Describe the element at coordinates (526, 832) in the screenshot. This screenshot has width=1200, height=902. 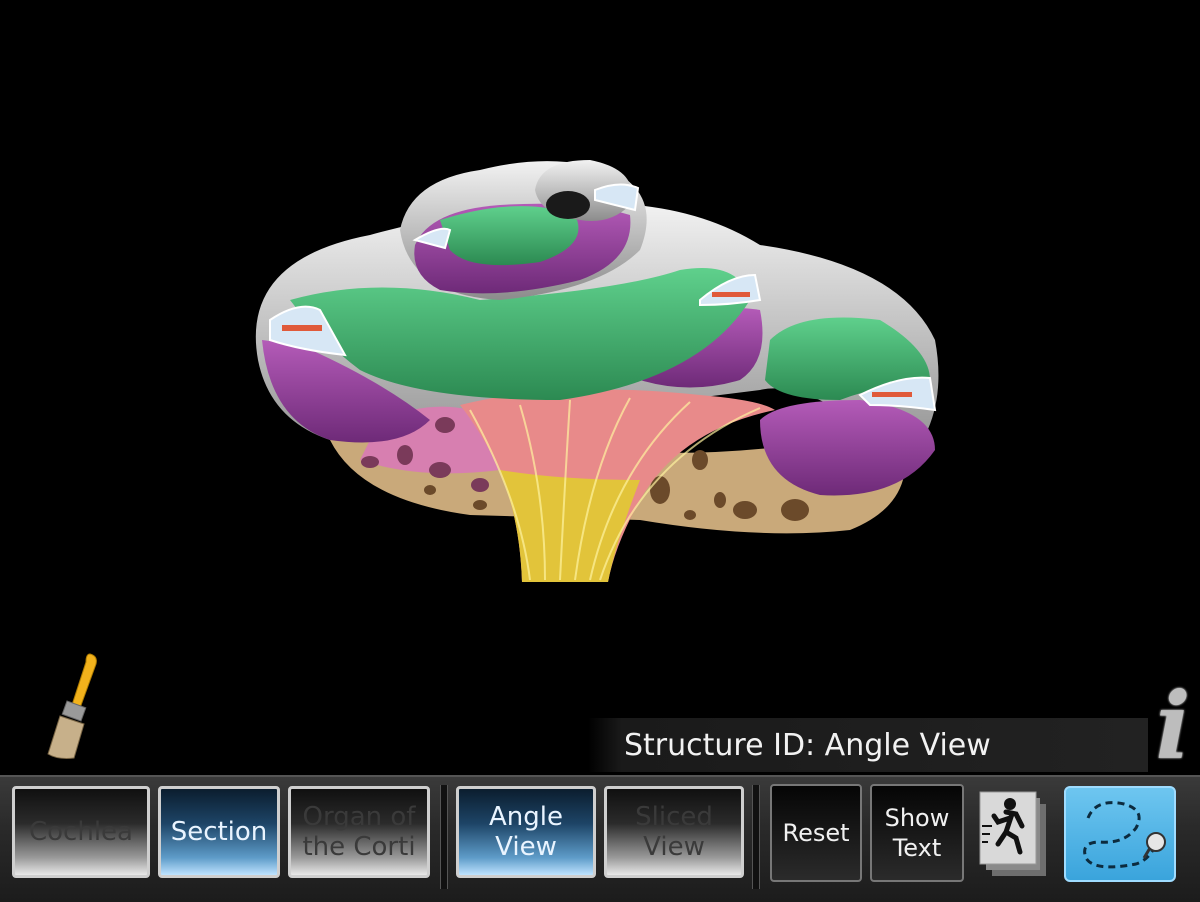
I see `angle-view-button: Angle View` at that location.